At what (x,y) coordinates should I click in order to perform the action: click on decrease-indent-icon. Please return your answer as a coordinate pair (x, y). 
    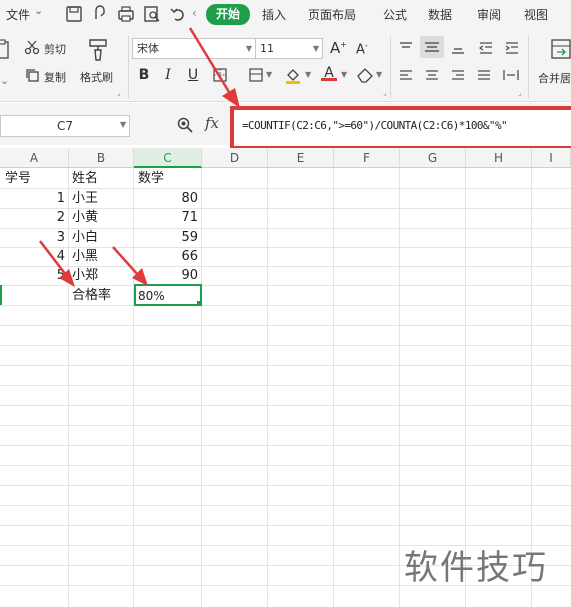
    Looking at the image, I should click on (486, 49).